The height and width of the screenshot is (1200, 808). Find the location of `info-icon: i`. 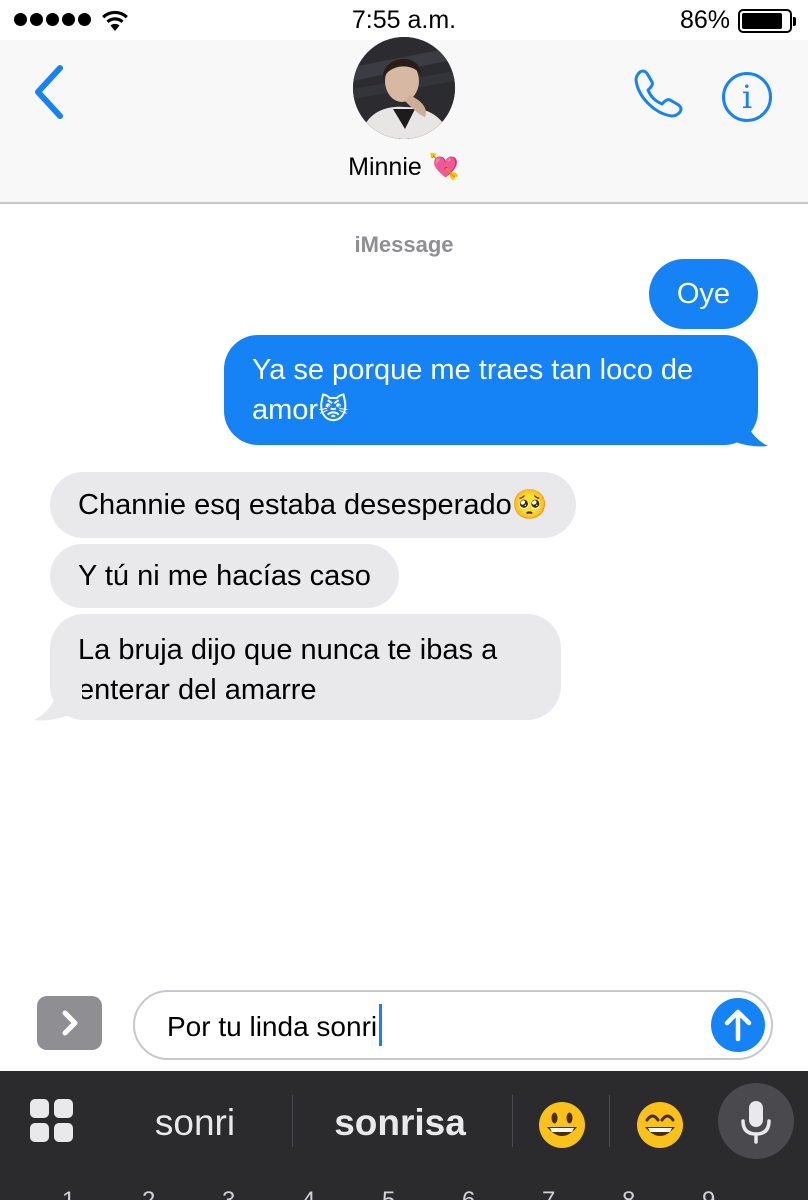

info-icon: i is located at coordinates (747, 97).